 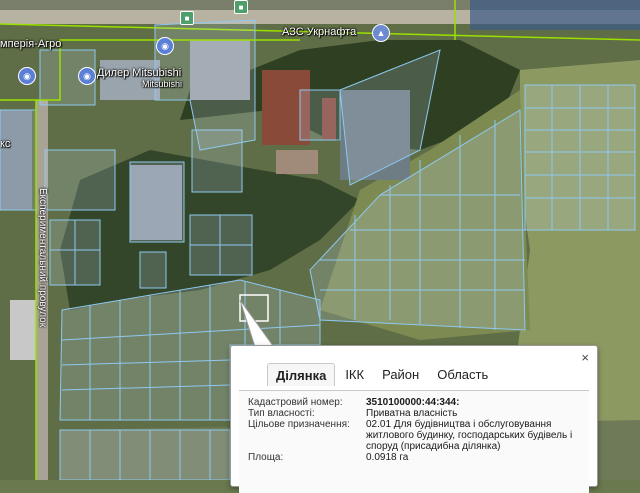 What do you see at coordinates (418, 457) in the screenshot?
I see `info-row-area: Площа: 0.0918 га` at bounding box center [418, 457].